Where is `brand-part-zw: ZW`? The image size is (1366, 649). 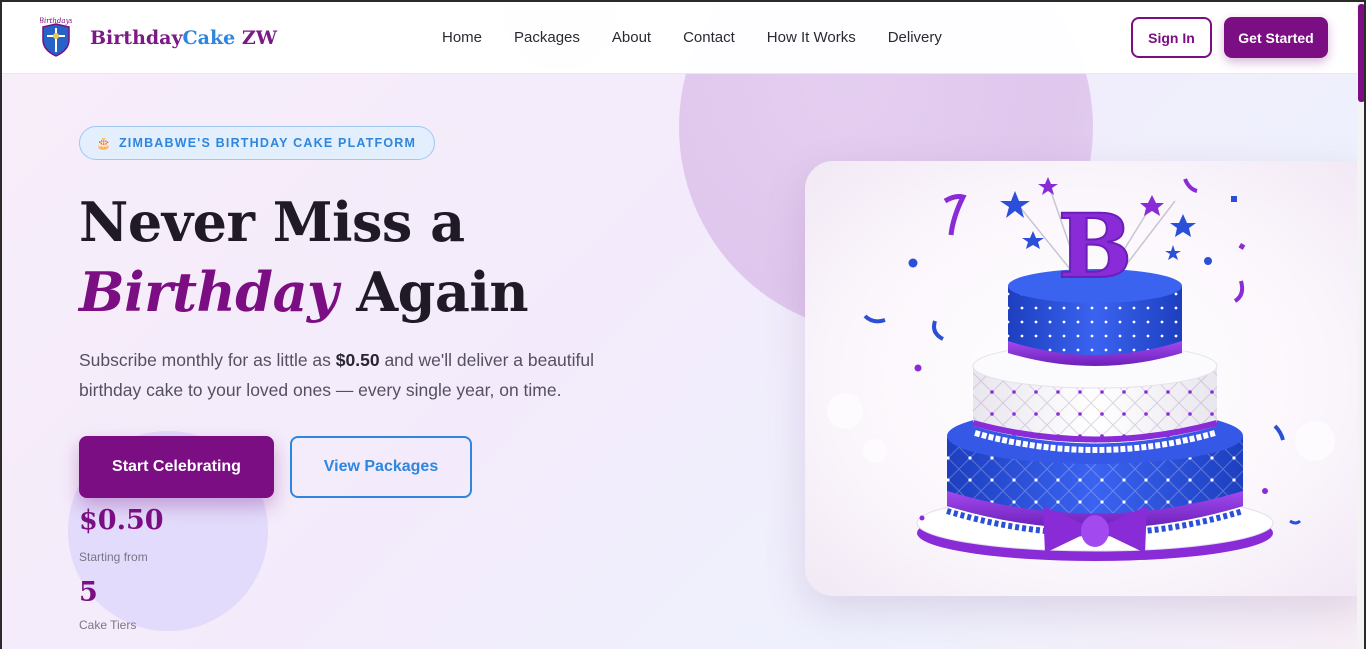
brand-part-zw: ZW is located at coordinates (256, 38).